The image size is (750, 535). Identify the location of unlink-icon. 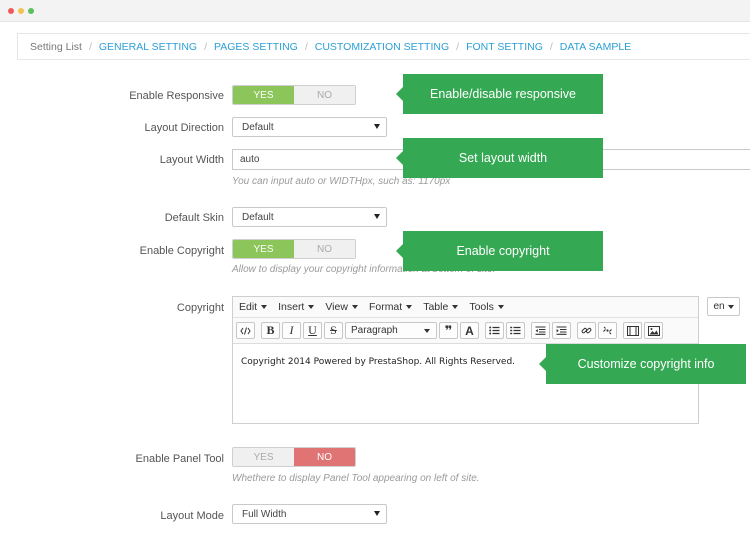
(607, 330).